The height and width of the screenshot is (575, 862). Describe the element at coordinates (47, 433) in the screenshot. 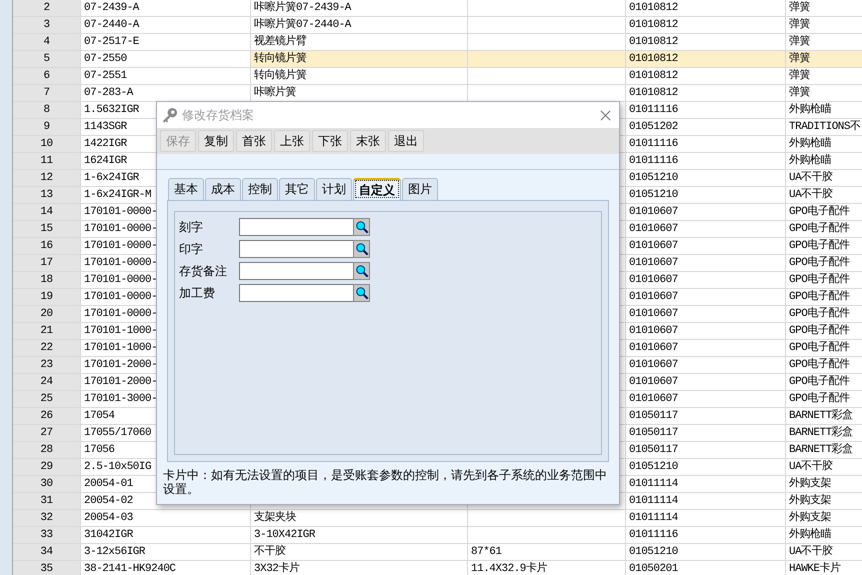

I see `row-number: 27` at that location.